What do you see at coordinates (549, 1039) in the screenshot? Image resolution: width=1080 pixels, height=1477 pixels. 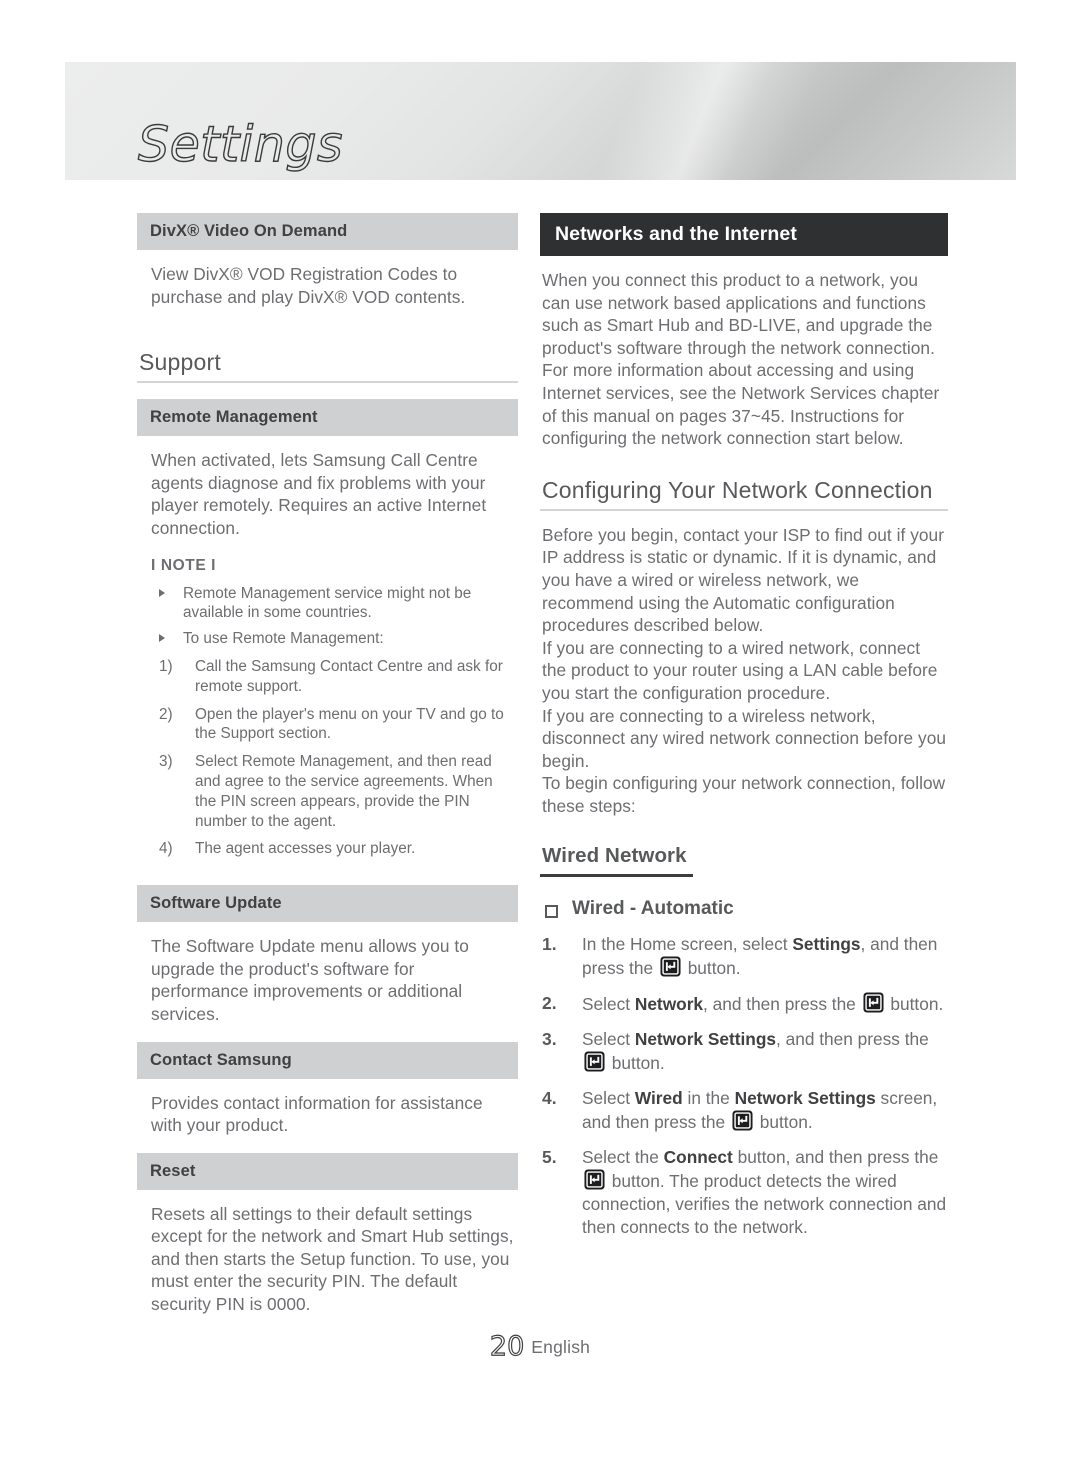 I see `step-number: 3.` at bounding box center [549, 1039].